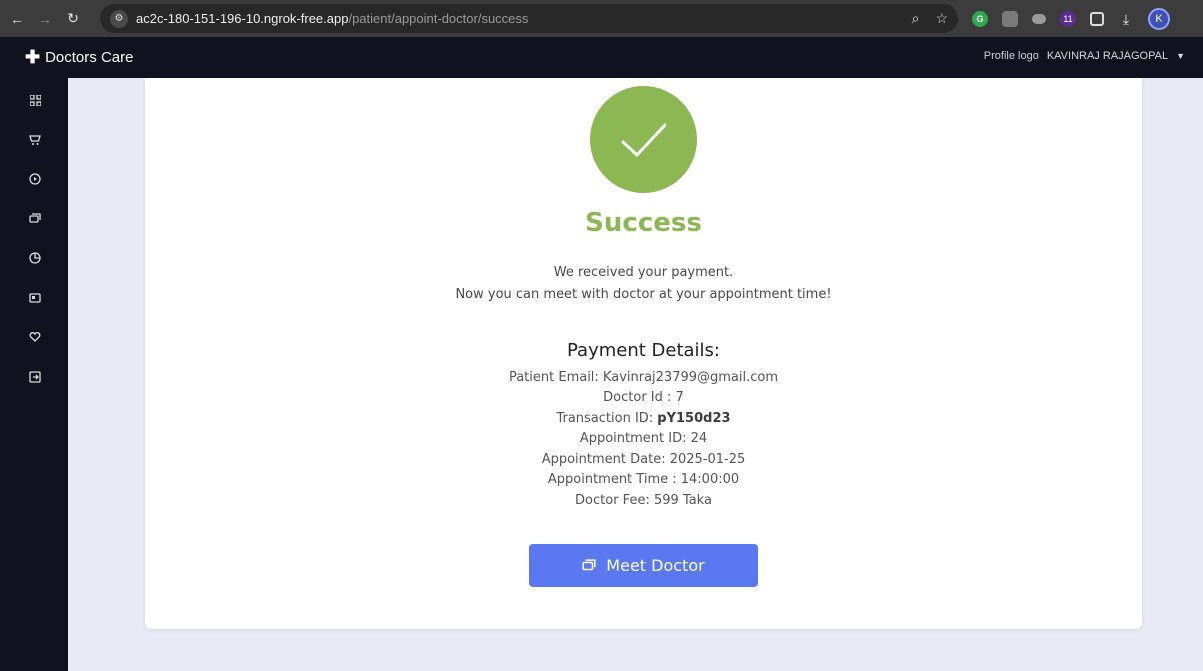 This screenshot has height=671, width=1203. What do you see at coordinates (643, 223) in the screenshot?
I see `success-title: Success` at bounding box center [643, 223].